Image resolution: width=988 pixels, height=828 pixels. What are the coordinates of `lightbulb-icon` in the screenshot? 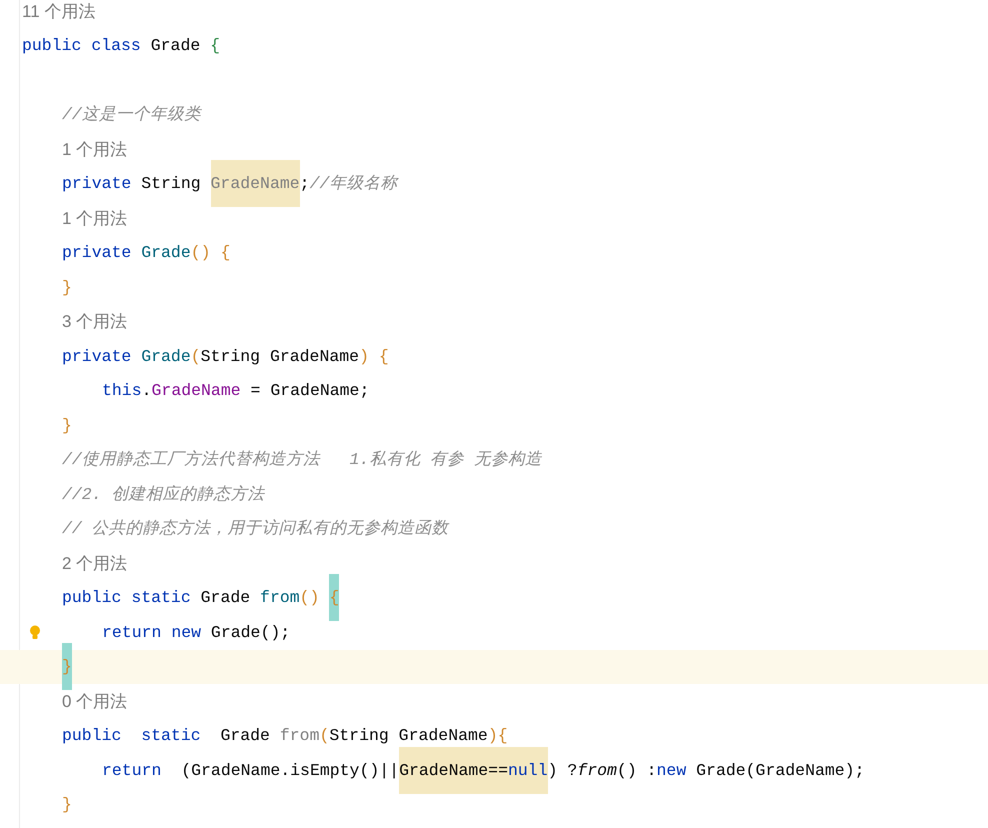 It's located at (35, 632).